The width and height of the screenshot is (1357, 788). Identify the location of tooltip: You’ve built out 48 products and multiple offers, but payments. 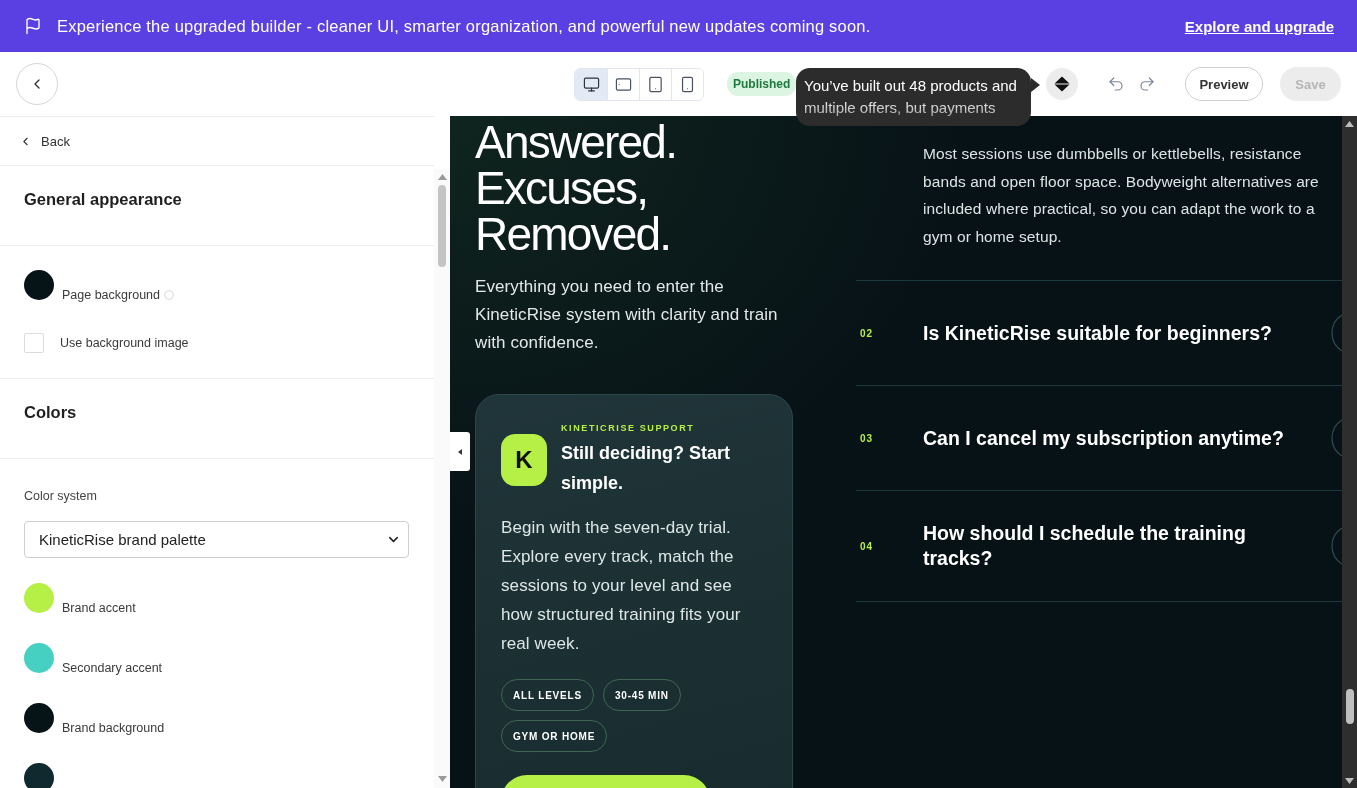
(913, 97).